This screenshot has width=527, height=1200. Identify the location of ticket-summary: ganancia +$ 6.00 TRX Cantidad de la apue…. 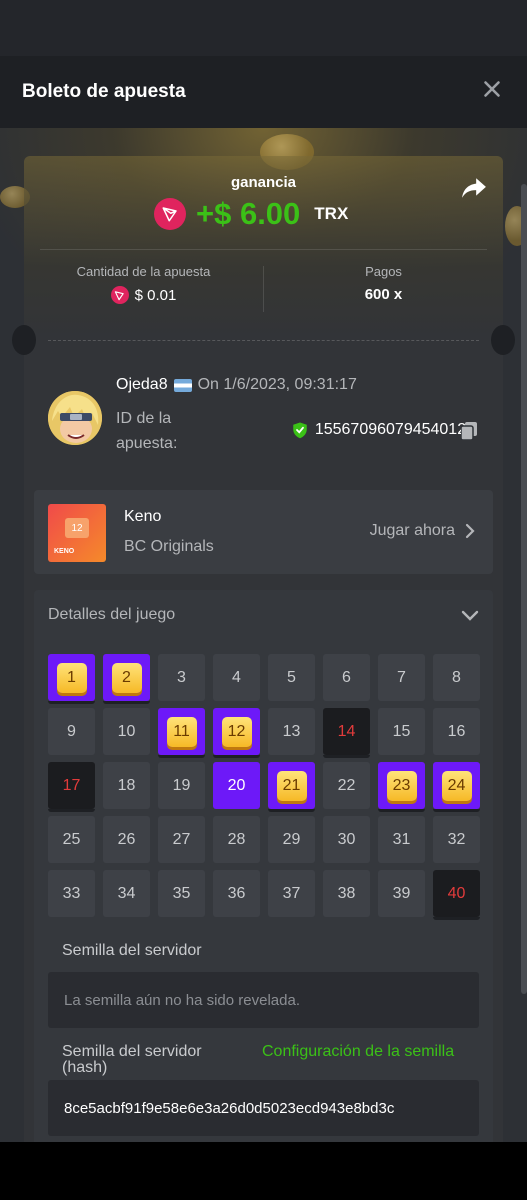
(263, 248).